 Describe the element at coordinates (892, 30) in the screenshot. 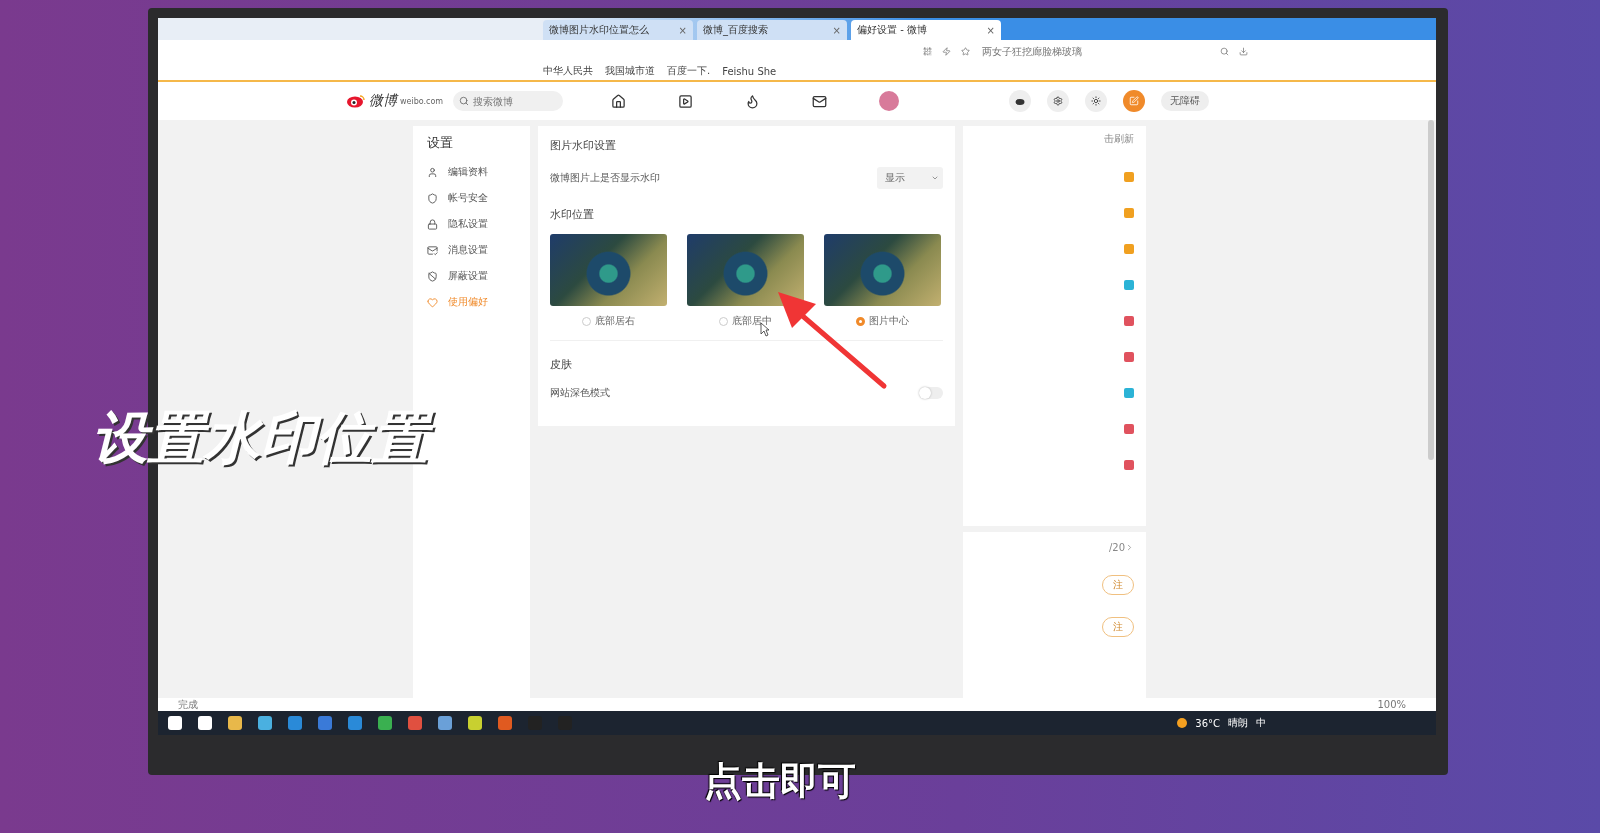

I see `tab-title: 偏好设置 - 微博` at that location.